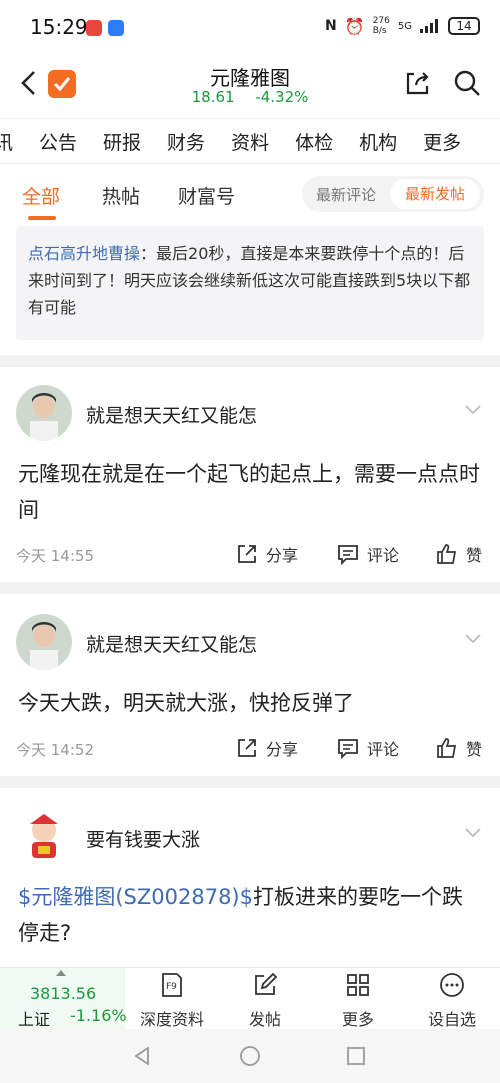 This screenshot has width=500, height=1083. I want to click on f9-badge: F9, so click(171, 987).